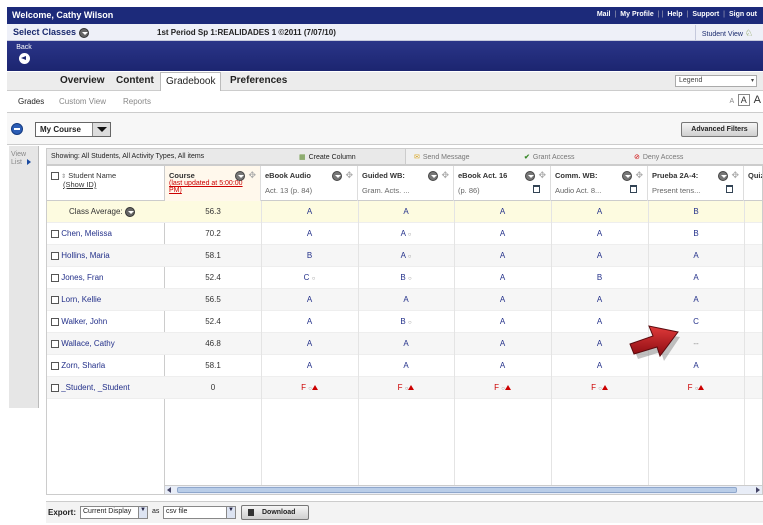  What do you see at coordinates (24, 277) in the screenshot?
I see `view-list-toggle: View List` at bounding box center [24, 277].